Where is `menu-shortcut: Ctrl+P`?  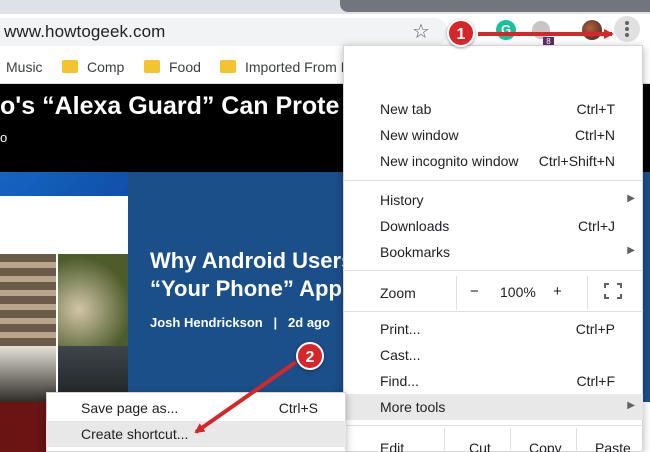
menu-shortcut: Ctrl+P is located at coordinates (595, 329).